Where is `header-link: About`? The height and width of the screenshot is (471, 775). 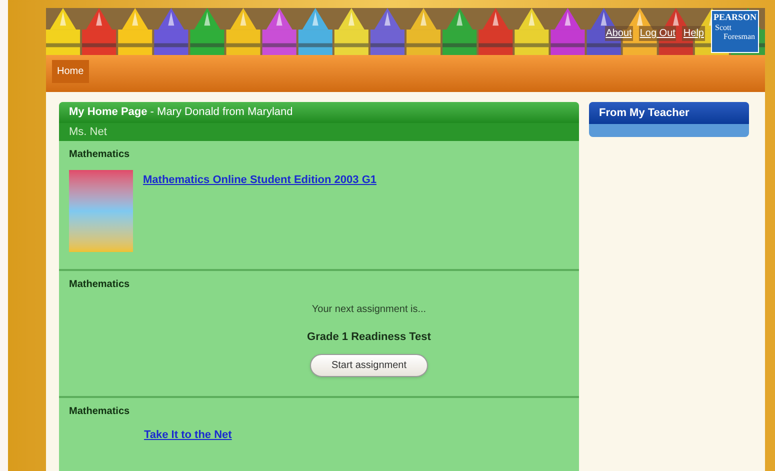 header-link: About is located at coordinates (618, 33).